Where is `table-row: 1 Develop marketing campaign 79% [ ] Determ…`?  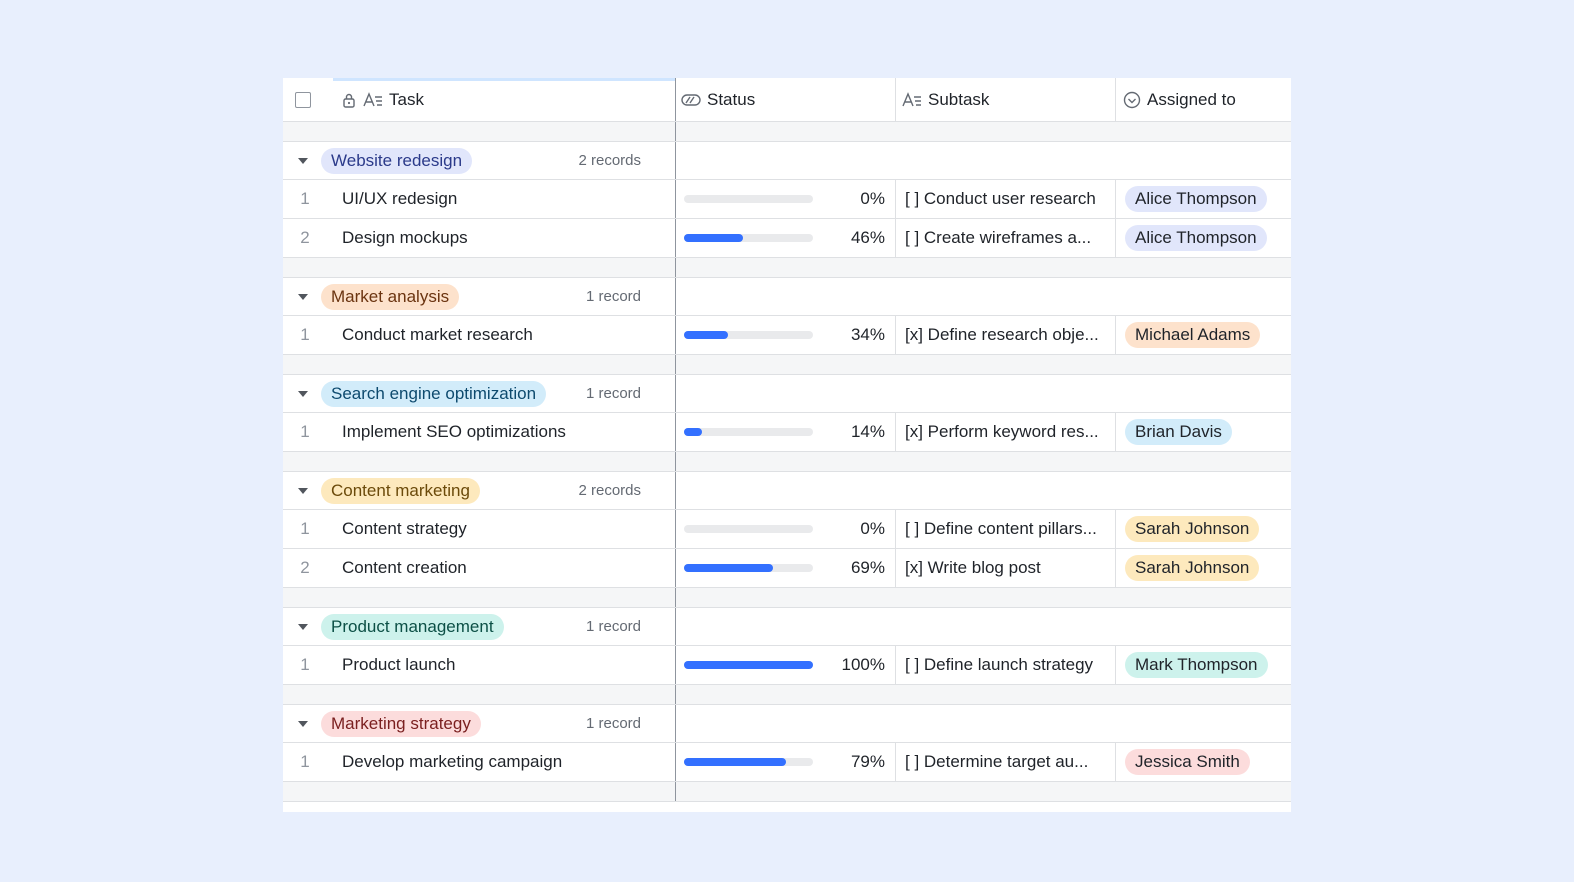
table-row: 1 Develop marketing campaign 79% [ ] Determ… is located at coordinates (787, 762).